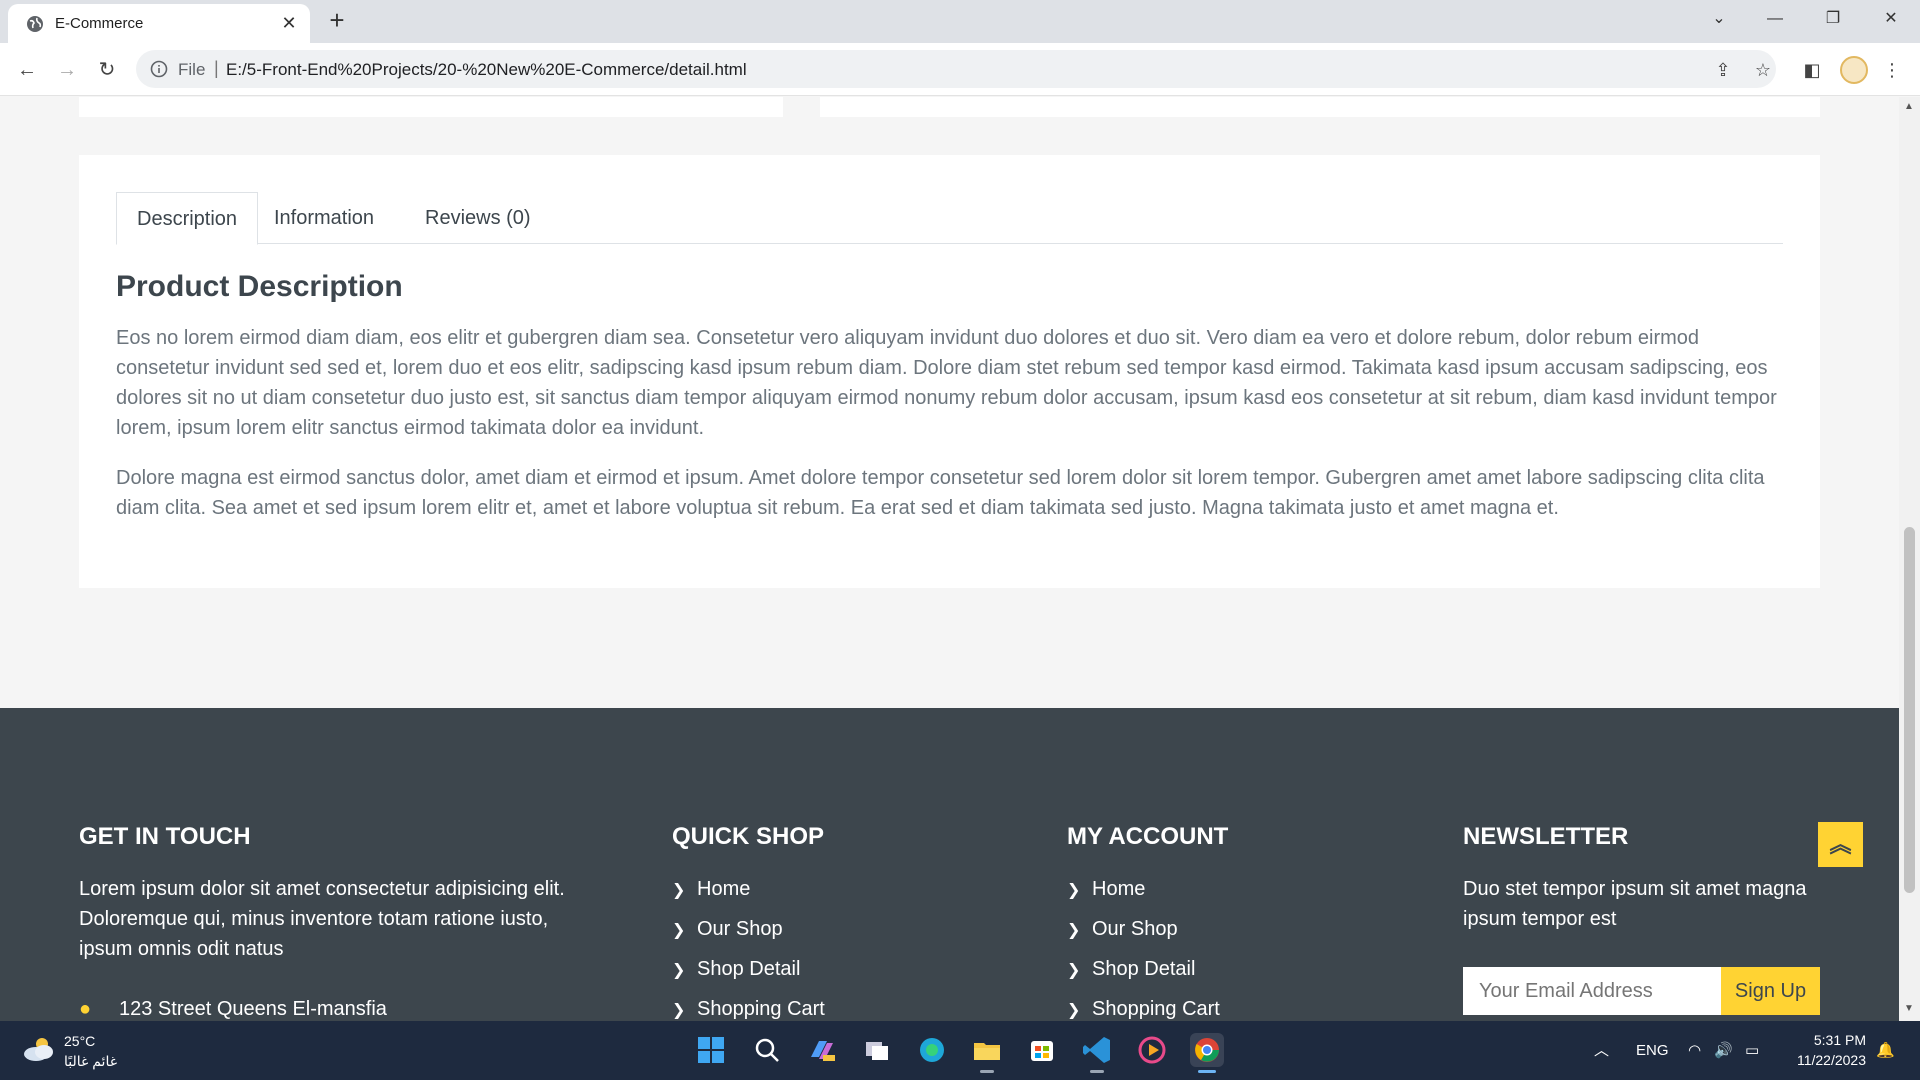 The image size is (1920, 1080). What do you see at coordinates (39, 1049) in the screenshot?
I see `cloudy-weather-icon` at bounding box center [39, 1049].